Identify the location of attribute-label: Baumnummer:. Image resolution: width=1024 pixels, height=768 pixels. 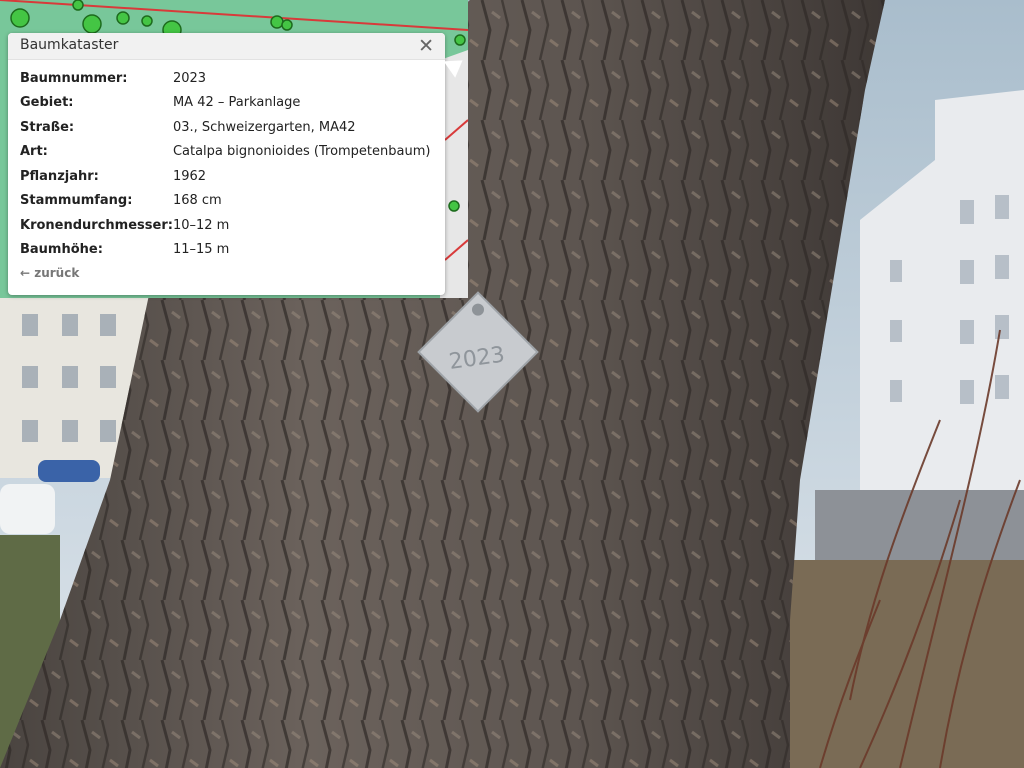
(74, 78).